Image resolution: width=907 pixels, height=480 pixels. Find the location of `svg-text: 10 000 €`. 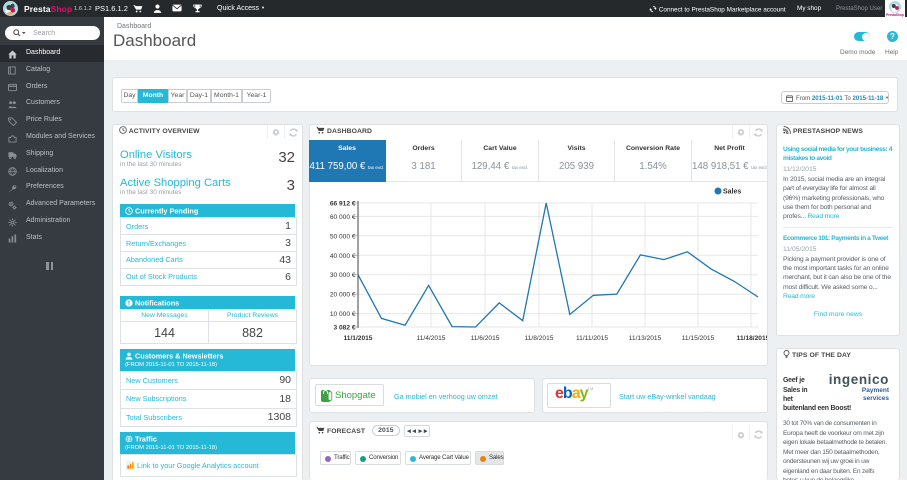

svg-text: 10 000 € is located at coordinates (343, 314).